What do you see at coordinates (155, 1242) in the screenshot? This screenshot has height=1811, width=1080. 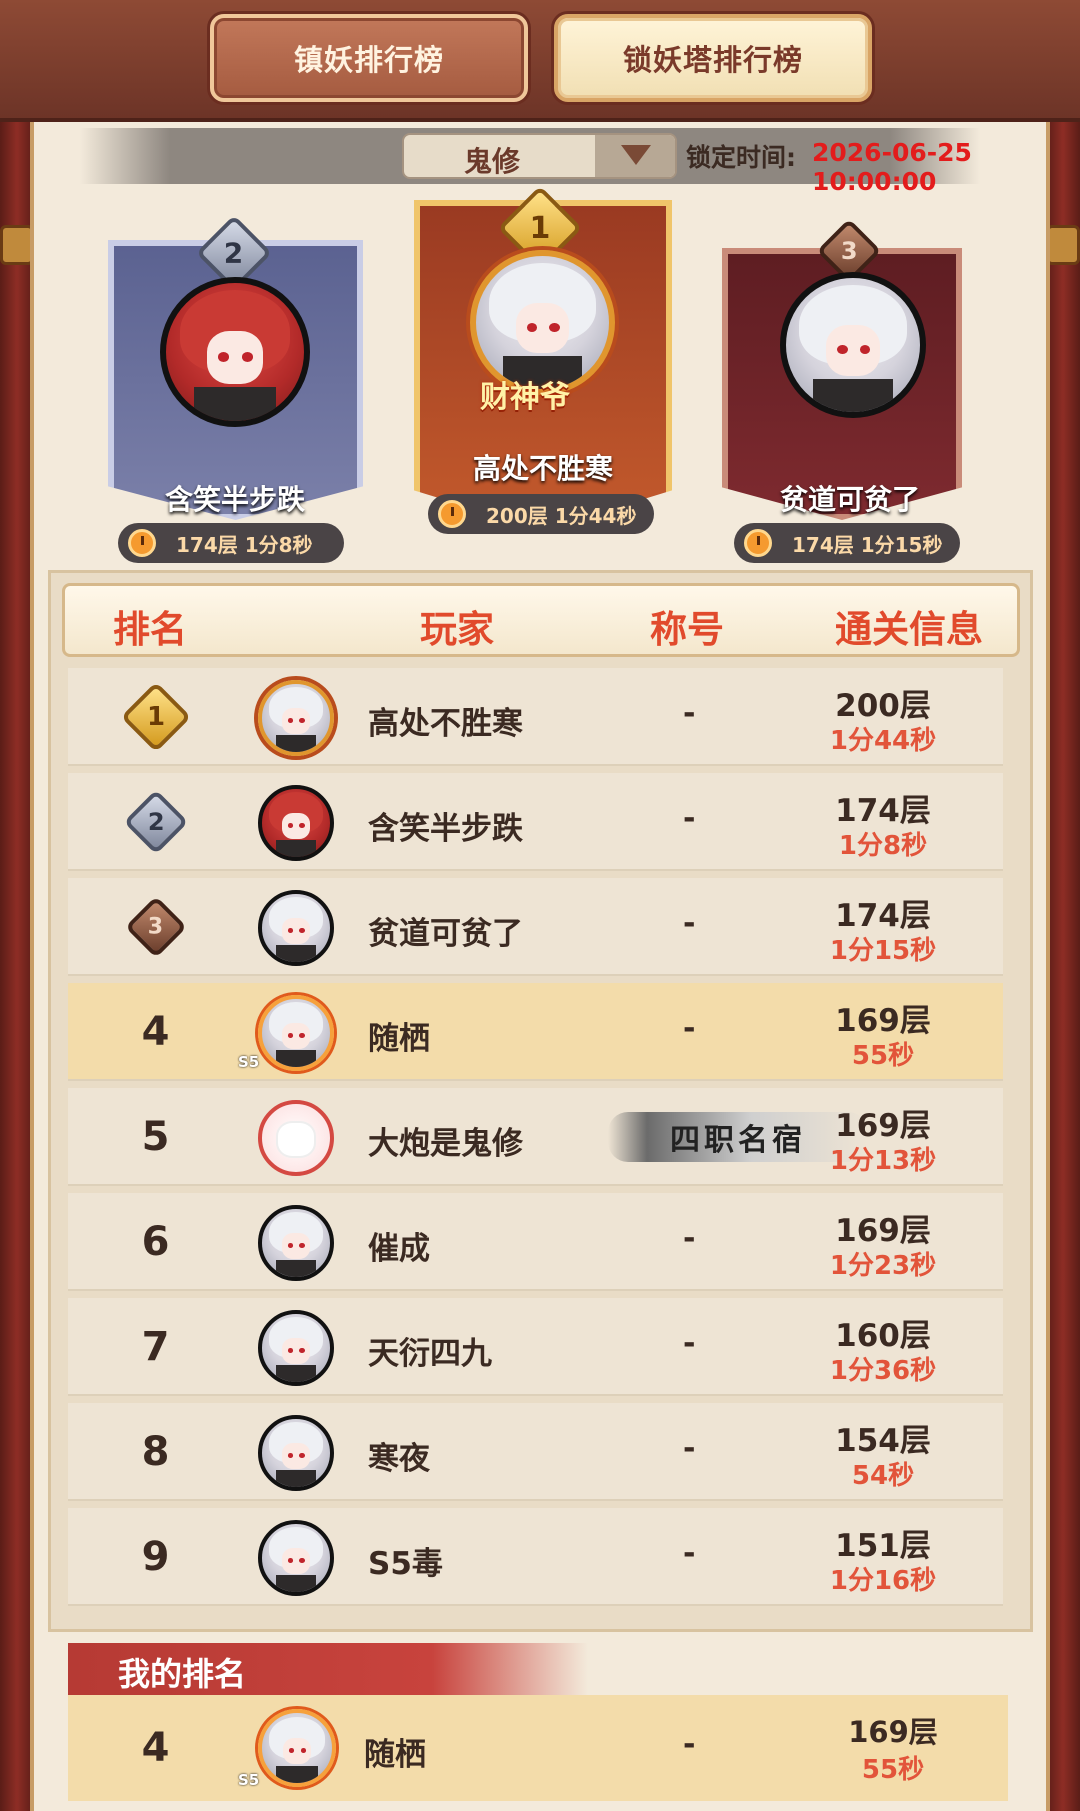 I see `rank-number: 6` at bounding box center [155, 1242].